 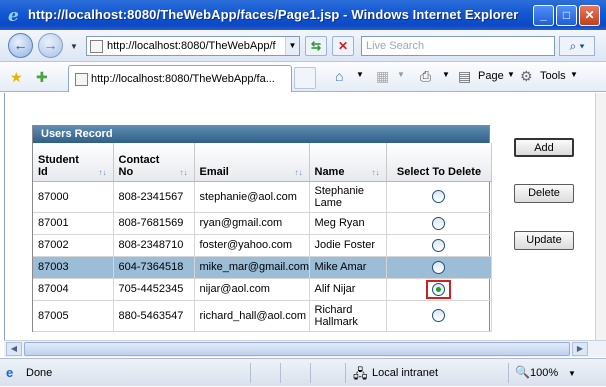 I want to click on table-row: 87001 808-7681569 ryan@gmail.com Meg Ryan, so click(x=262, y=223).